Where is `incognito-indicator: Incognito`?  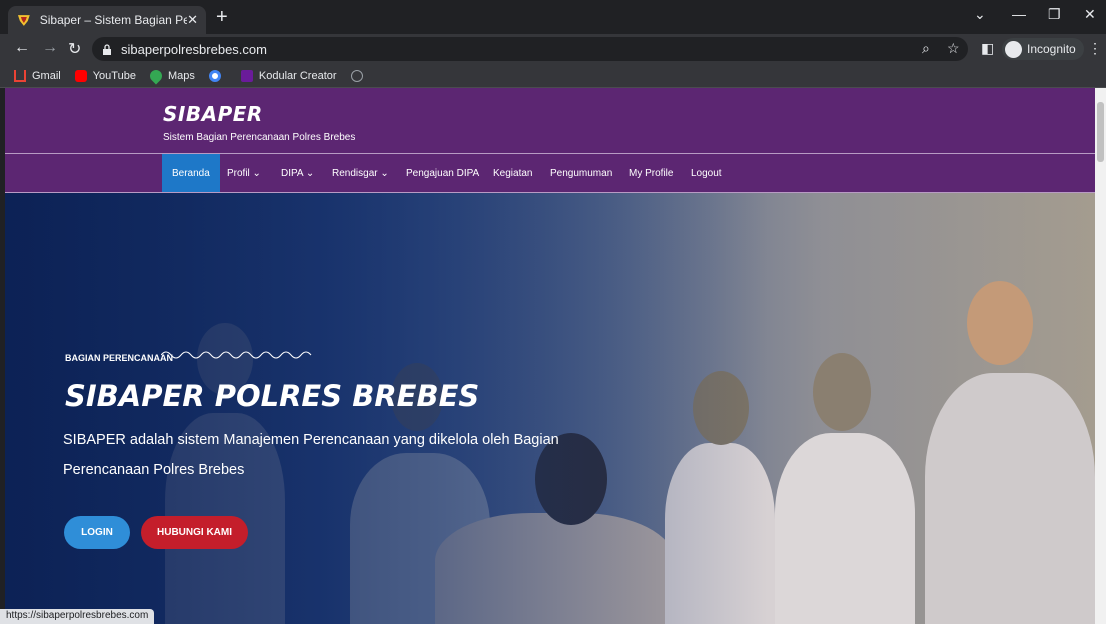
incognito-indicator: Incognito is located at coordinates (1043, 49).